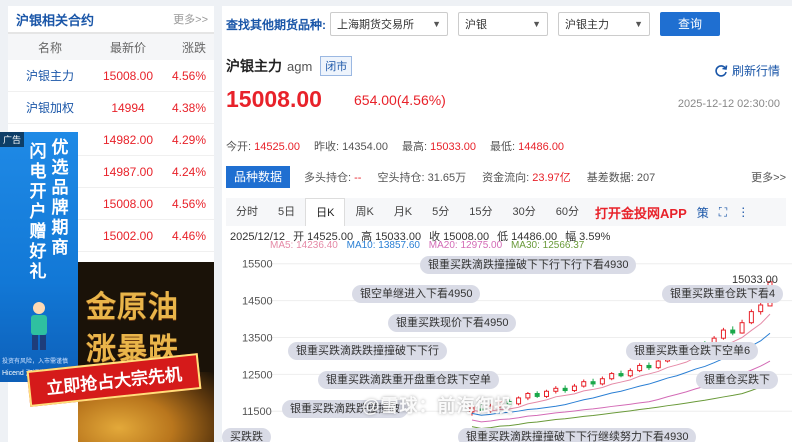  What do you see at coordinates (743, 212) in the screenshot?
I see `more-vertical-icon: ⋮` at bounding box center [743, 212].